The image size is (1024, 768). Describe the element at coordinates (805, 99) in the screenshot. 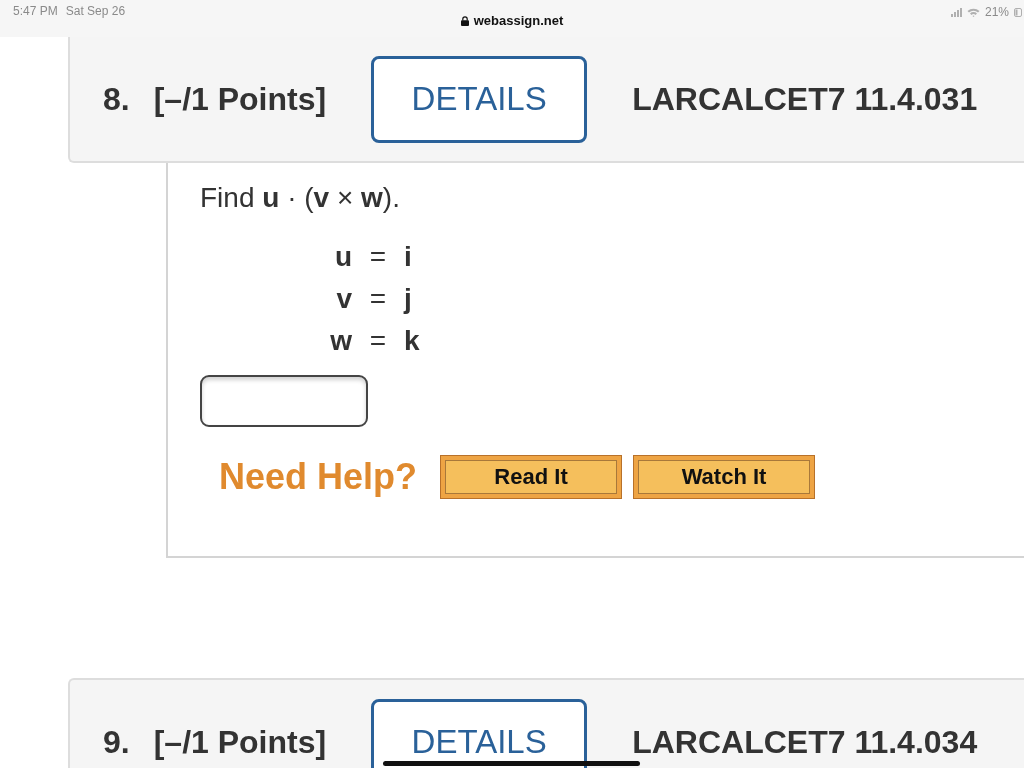

I see `problem-reference: LARCALCET7 11.4.031` at that location.